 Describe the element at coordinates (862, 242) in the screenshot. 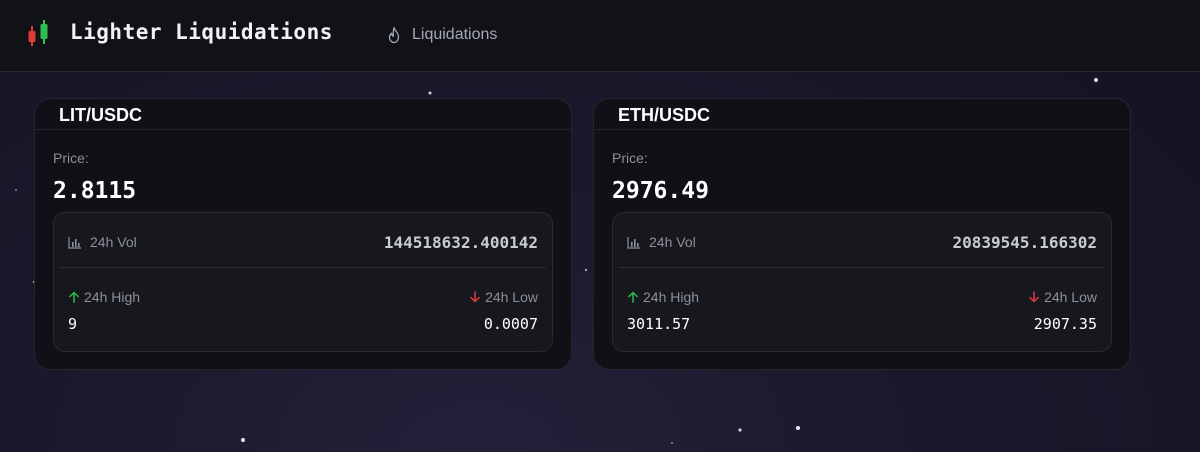

I see `volume-row: 24h Vol 20839545.166302` at that location.